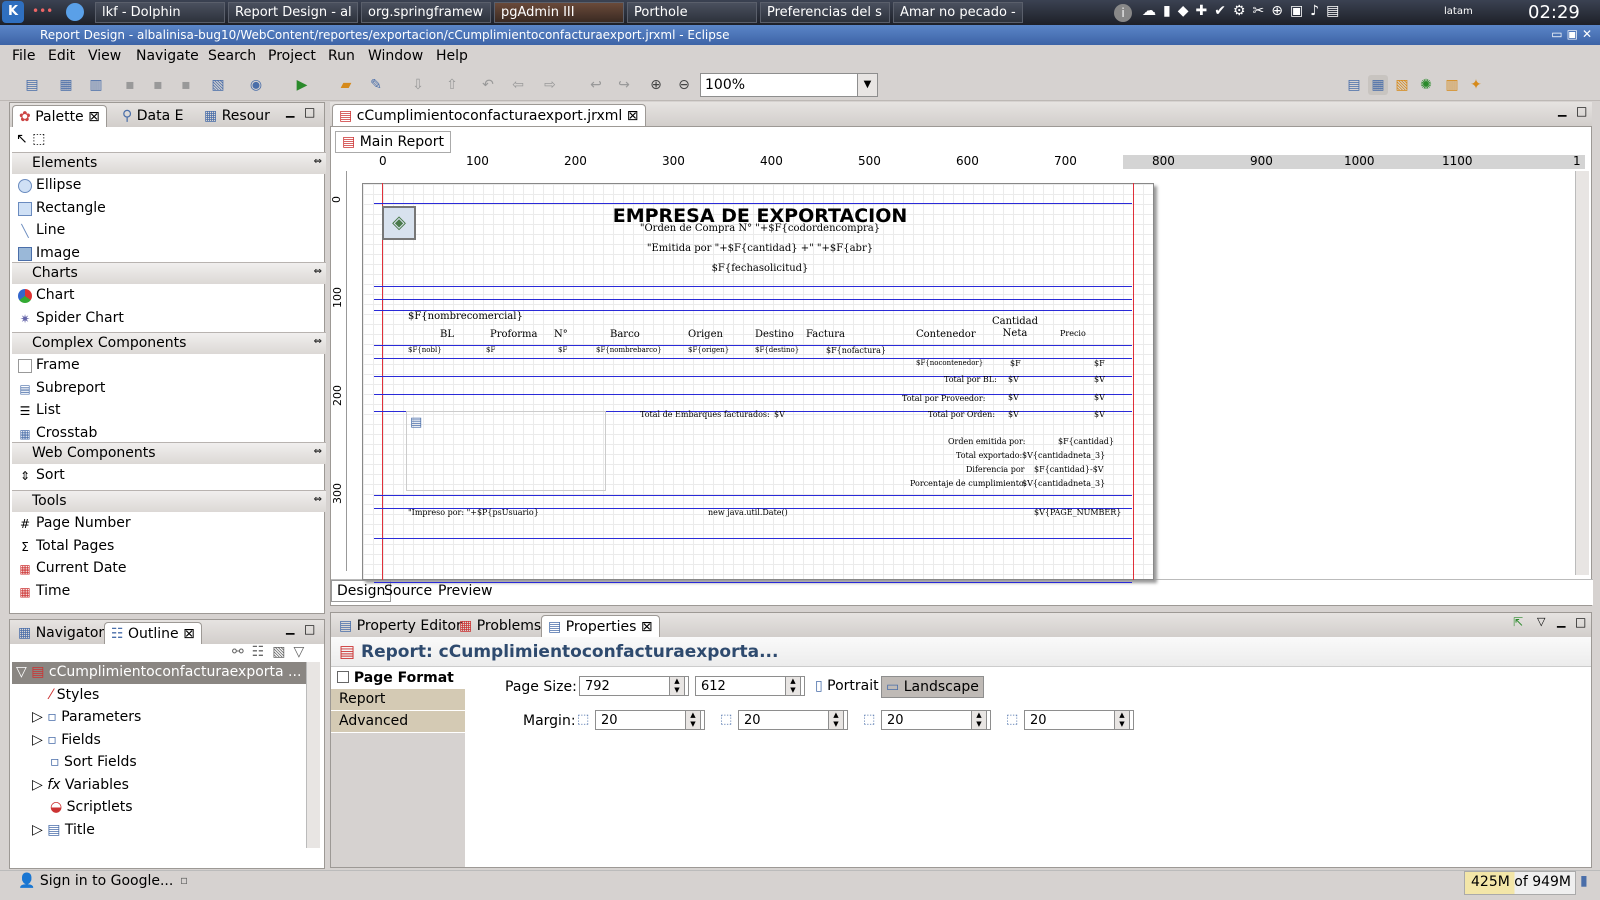 This screenshot has height=900, width=1600. What do you see at coordinates (958, 12) in the screenshot?
I see `task-amar: Amar no pecado -` at bounding box center [958, 12].